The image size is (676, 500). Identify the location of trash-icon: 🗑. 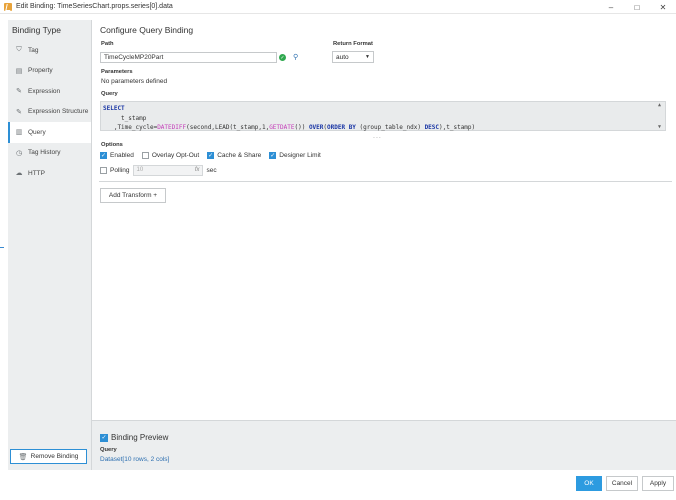
(23, 457).